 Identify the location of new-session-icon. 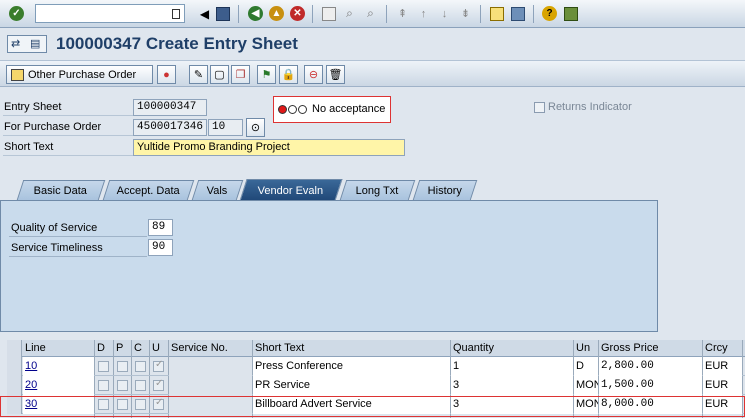
(496, 13).